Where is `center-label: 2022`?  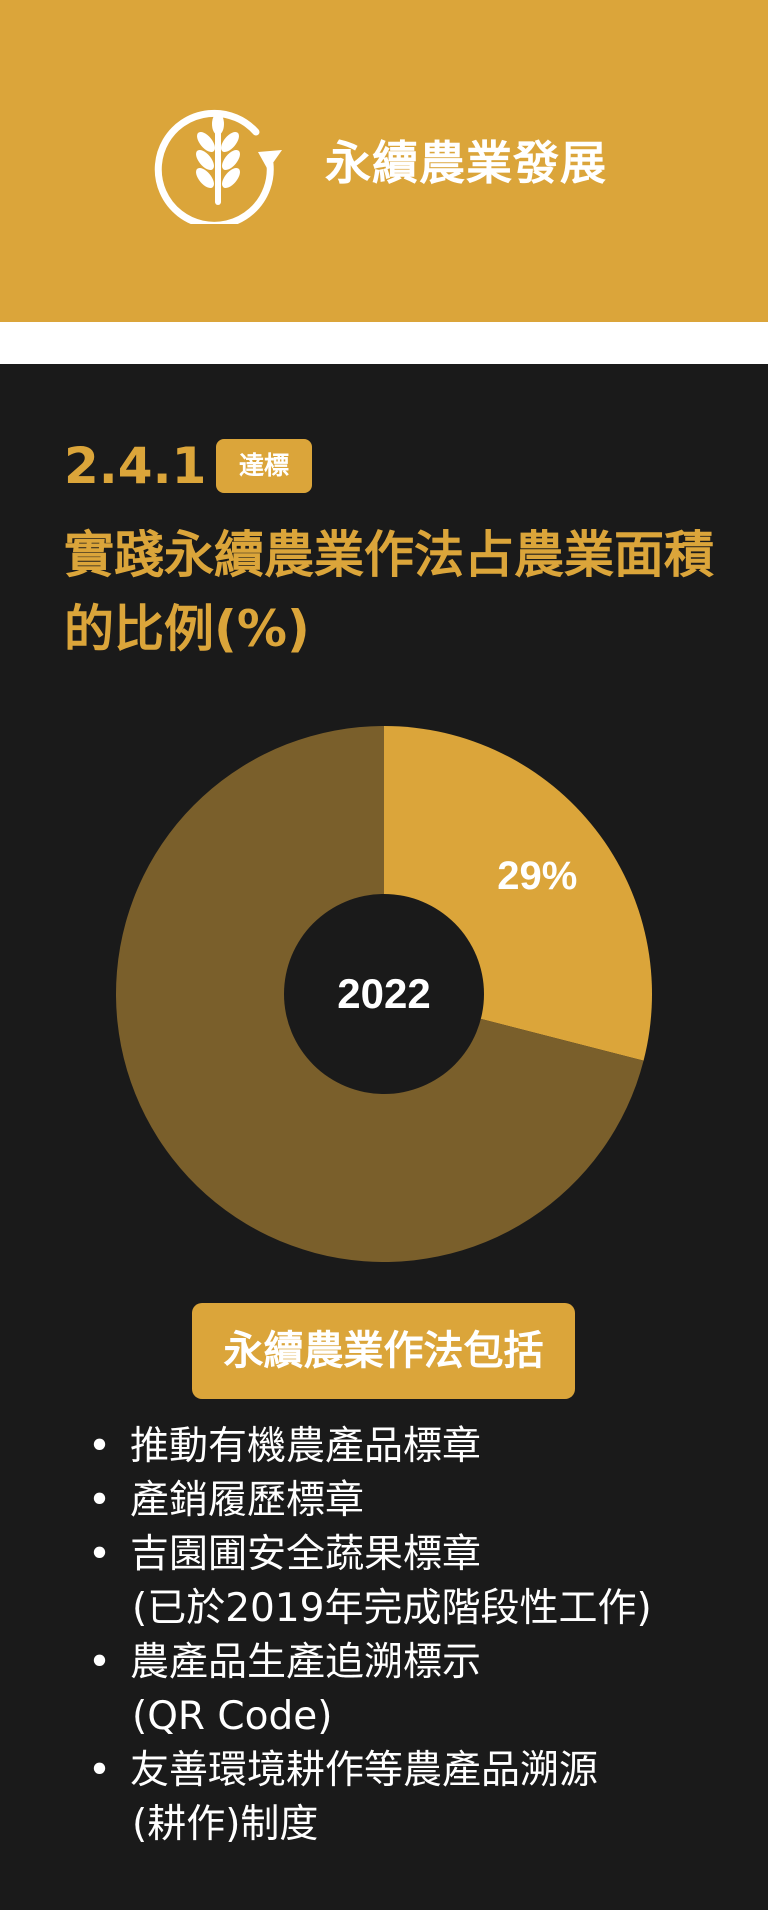 center-label: 2022 is located at coordinates (383, 993).